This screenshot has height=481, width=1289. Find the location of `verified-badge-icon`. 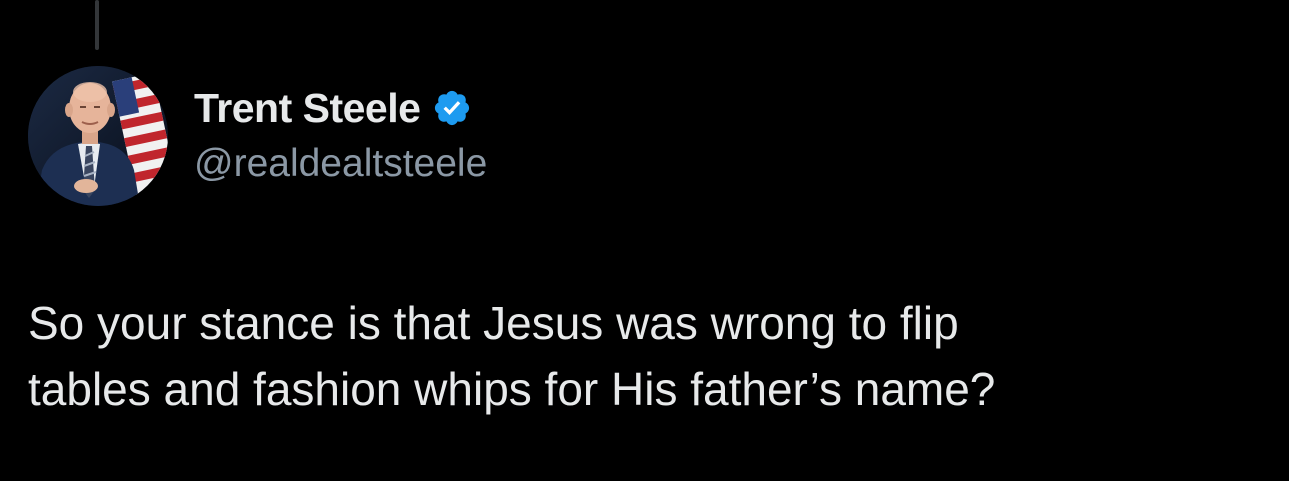

verified-badge-icon is located at coordinates (452, 108).